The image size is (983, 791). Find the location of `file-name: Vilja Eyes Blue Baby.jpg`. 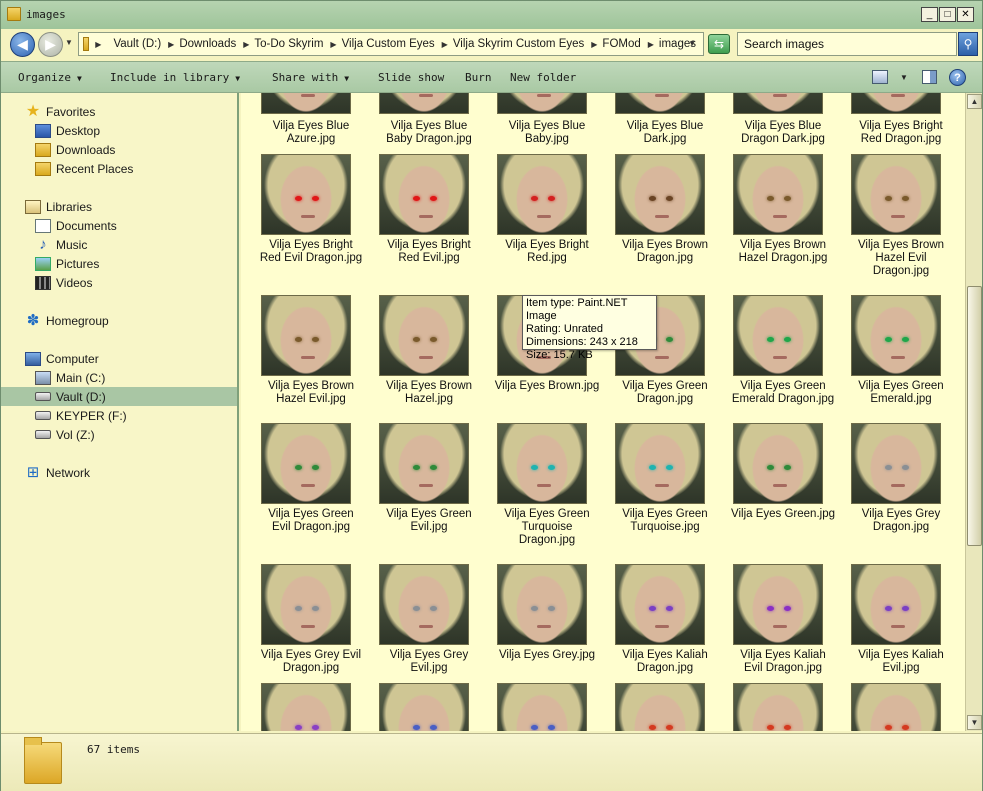

file-name: Vilja Eyes Blue Baby.jpg is located at coordinates (547, 132).